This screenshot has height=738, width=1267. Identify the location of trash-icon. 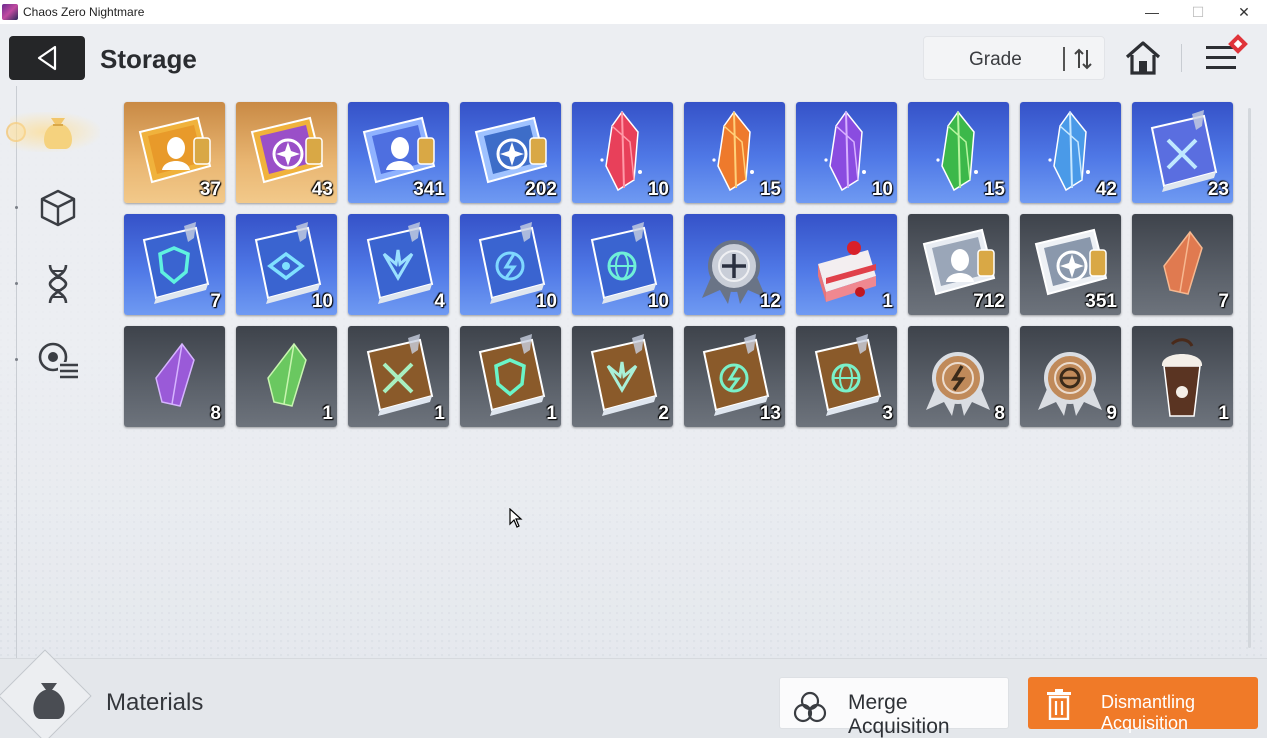
(1059, 704).